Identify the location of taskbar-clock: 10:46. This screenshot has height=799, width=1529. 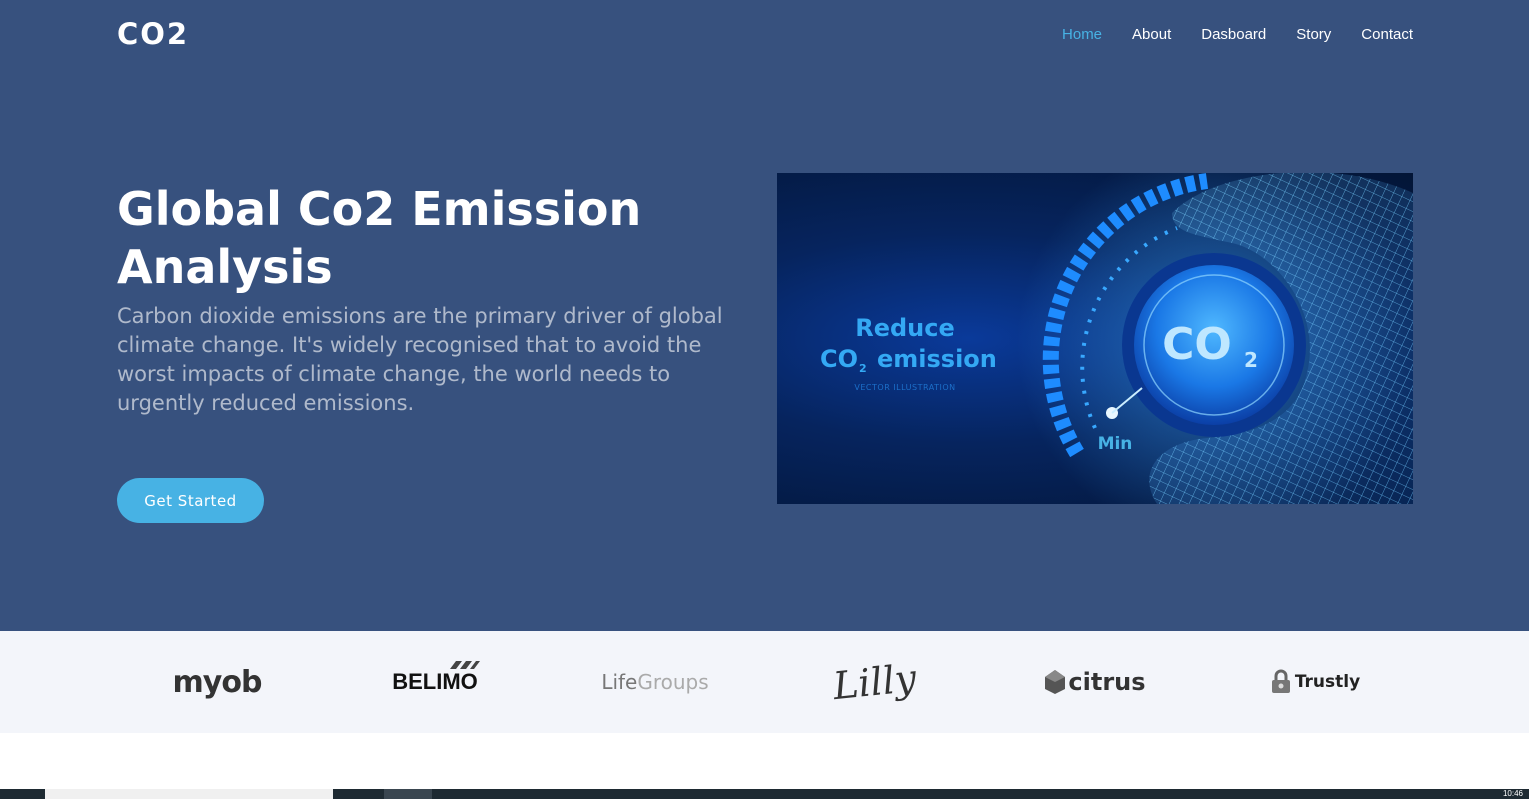
(1513, 794).